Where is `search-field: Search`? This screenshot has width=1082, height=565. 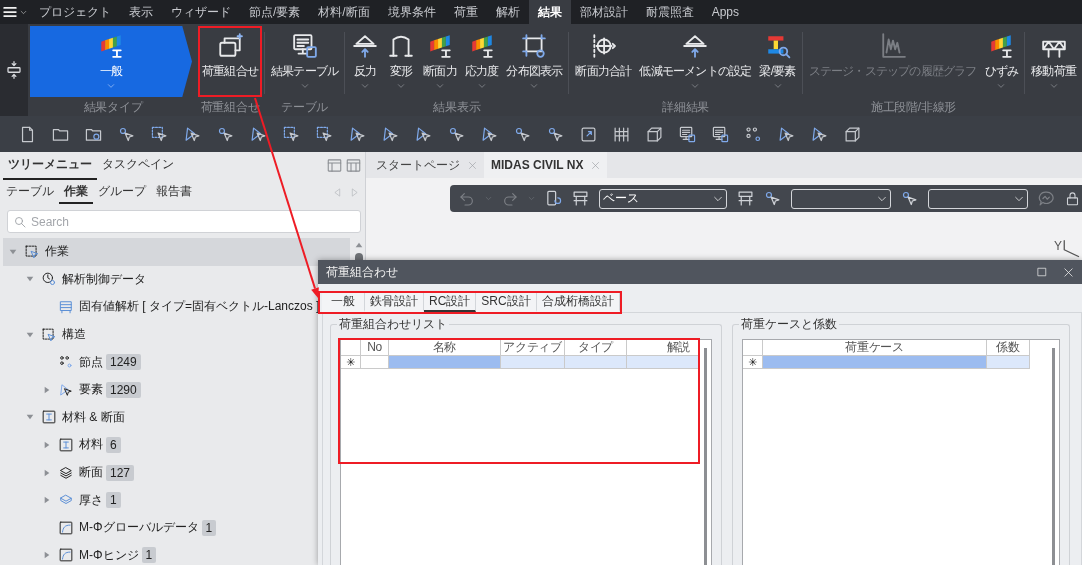
search-field: Search is located at coordinates (184, 221).